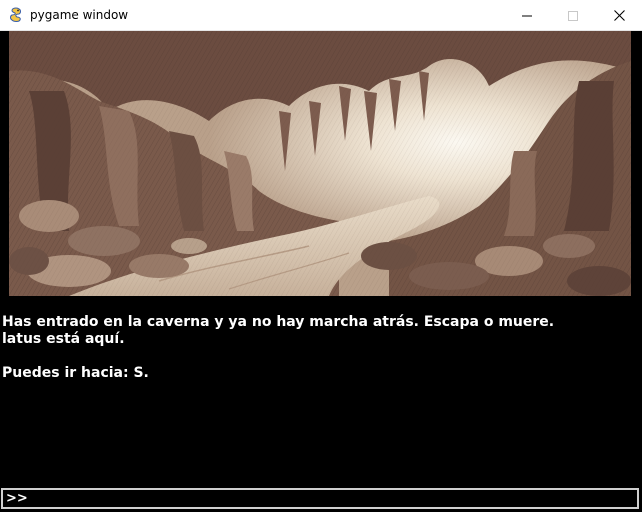 The height and width of the screenshot is (512, 642). What do you see at coordinates (63, 339) in the screenshot?
I see `narrative-line: latus está aquí.` at bounding box center [63, 339].